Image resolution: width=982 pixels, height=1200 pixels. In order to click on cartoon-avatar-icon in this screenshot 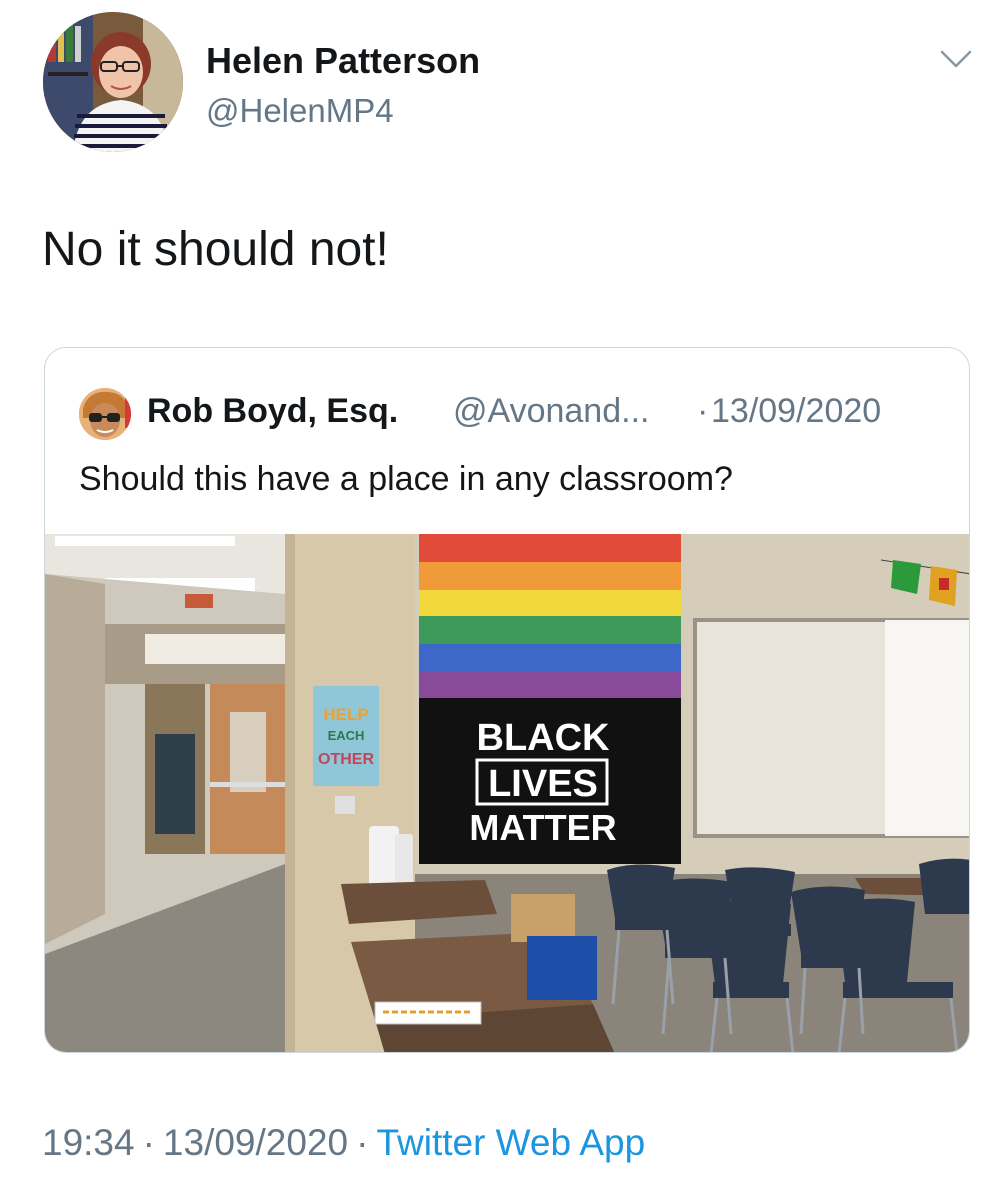, I will do `click(105, 414)`.